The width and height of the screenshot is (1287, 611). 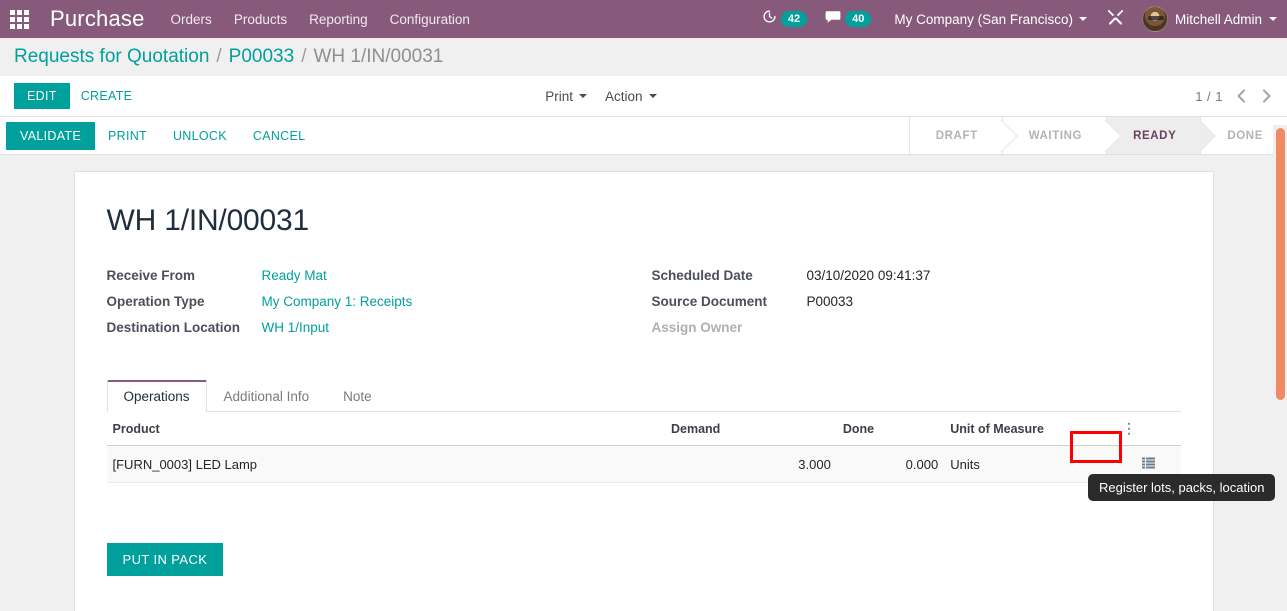 What do you see at coordinates (267, 396) in the screenshot?
I see `tab-additional-info: Additional Info` at bounding box center [267, 396].